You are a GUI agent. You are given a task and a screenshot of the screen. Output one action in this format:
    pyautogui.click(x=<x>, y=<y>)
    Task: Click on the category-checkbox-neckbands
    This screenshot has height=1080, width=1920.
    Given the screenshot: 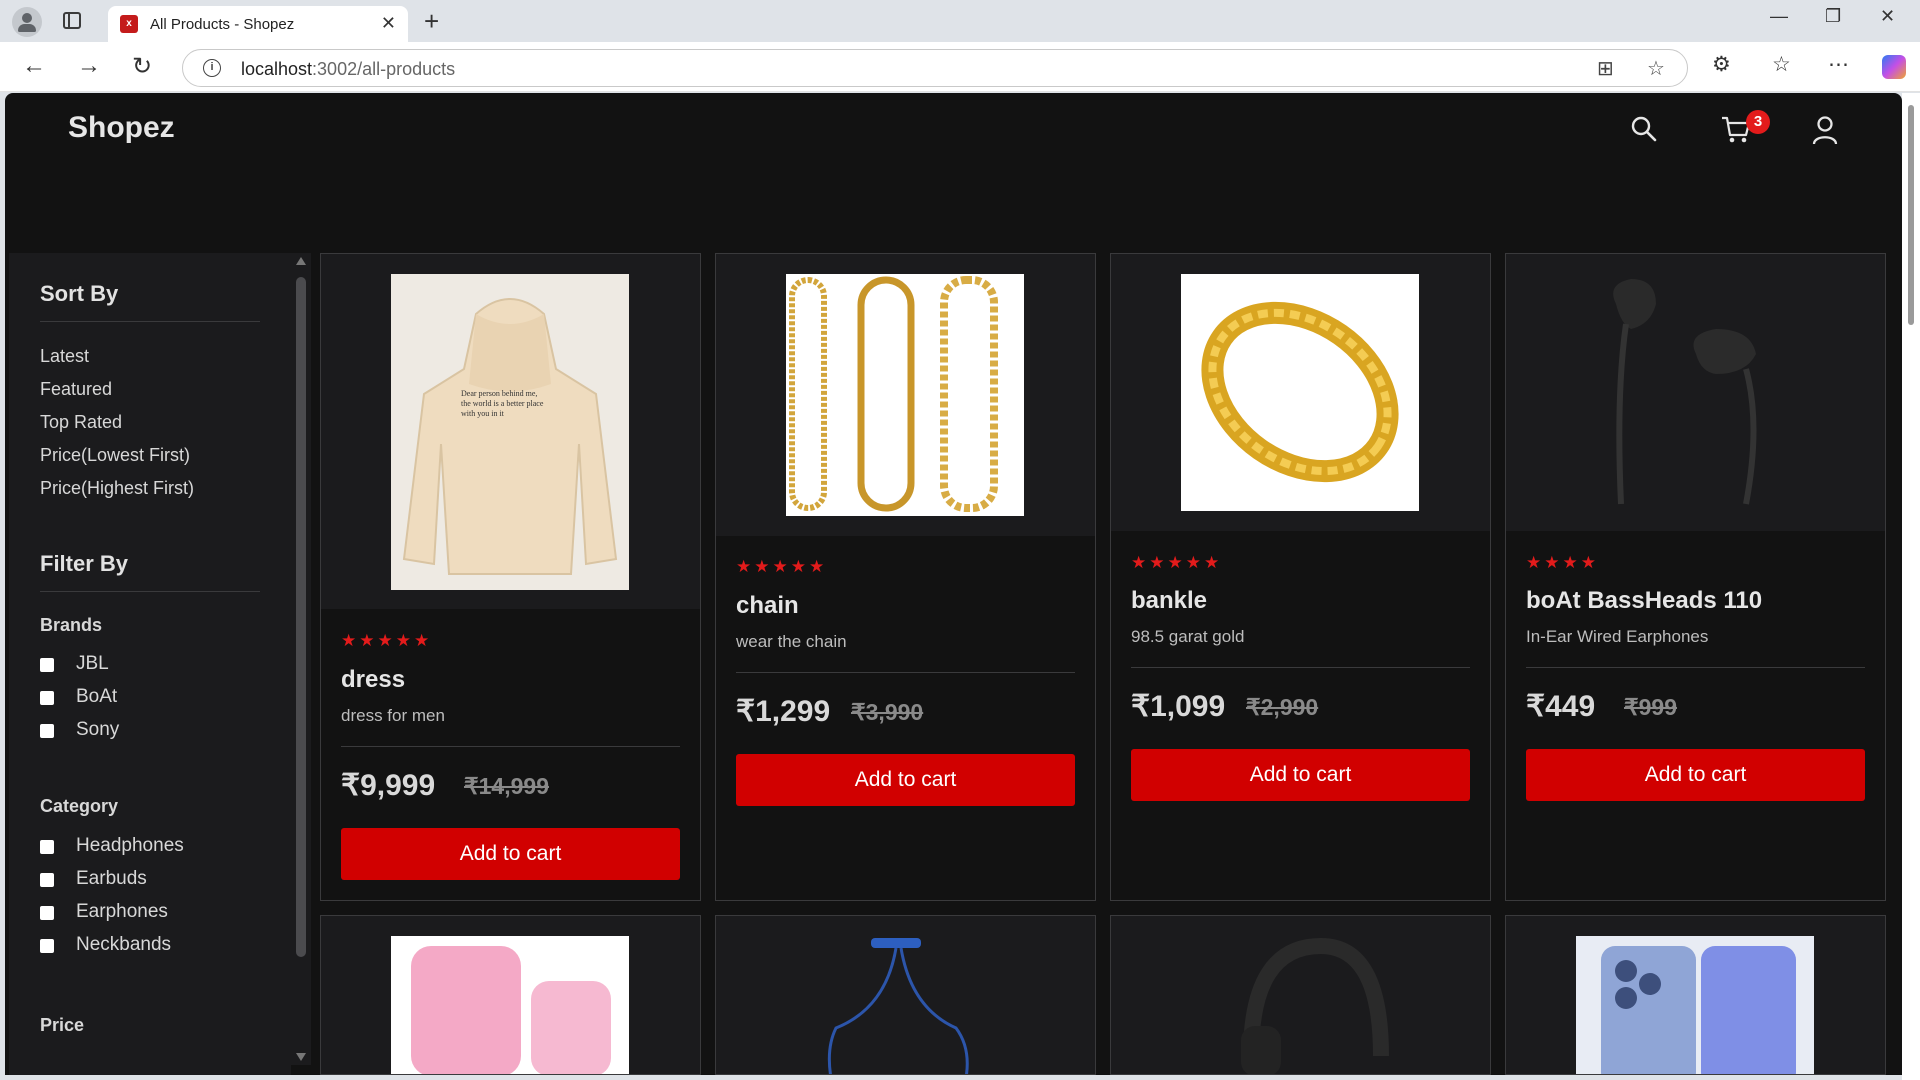 What is the action you would take?
    pyautogui.click(x=47, y=946)
    